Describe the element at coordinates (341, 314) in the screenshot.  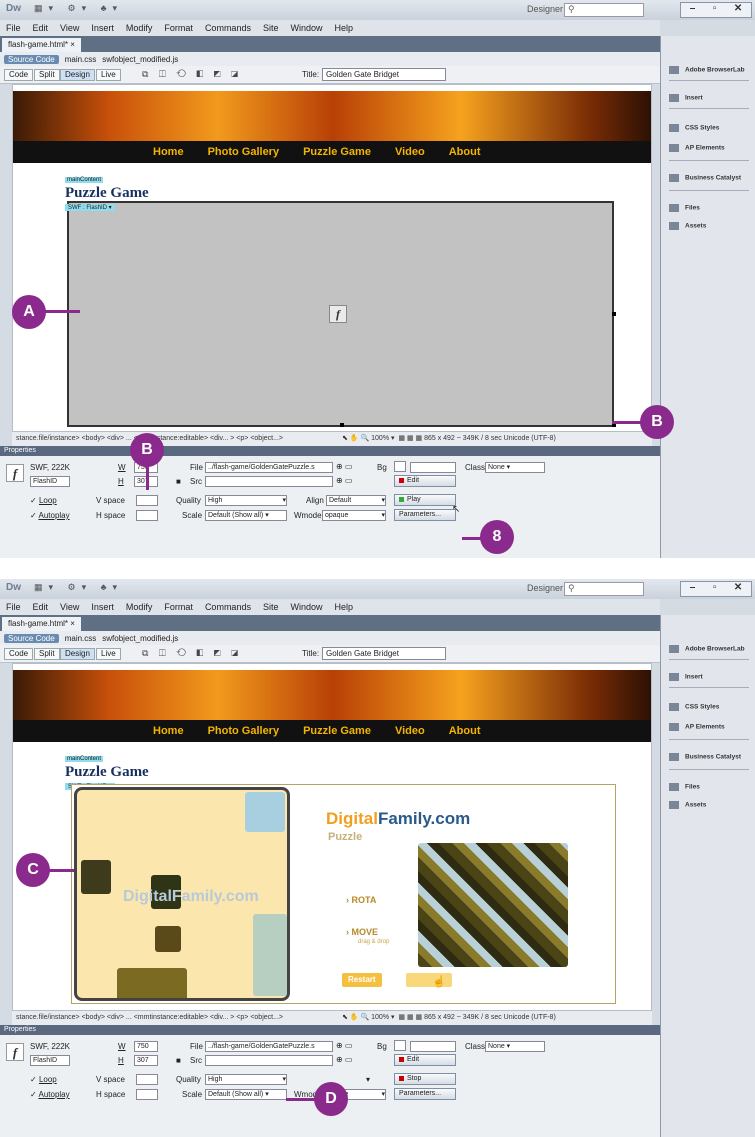
I see `swf-placeholder: f` at that location.